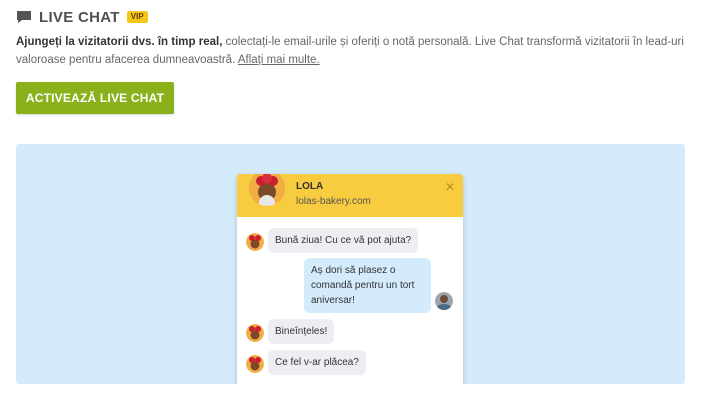 The image size is (701, 402). I want to click on agent-site: lolas-bakery.com, so click(333, 201).